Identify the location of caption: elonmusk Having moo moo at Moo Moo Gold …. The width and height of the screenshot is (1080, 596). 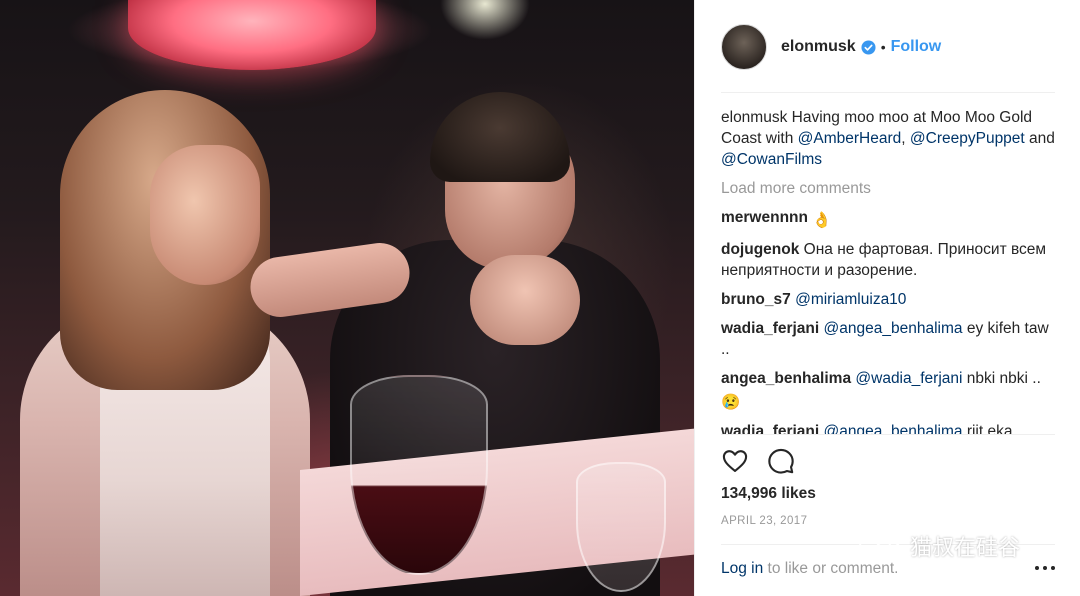
(888, 138).